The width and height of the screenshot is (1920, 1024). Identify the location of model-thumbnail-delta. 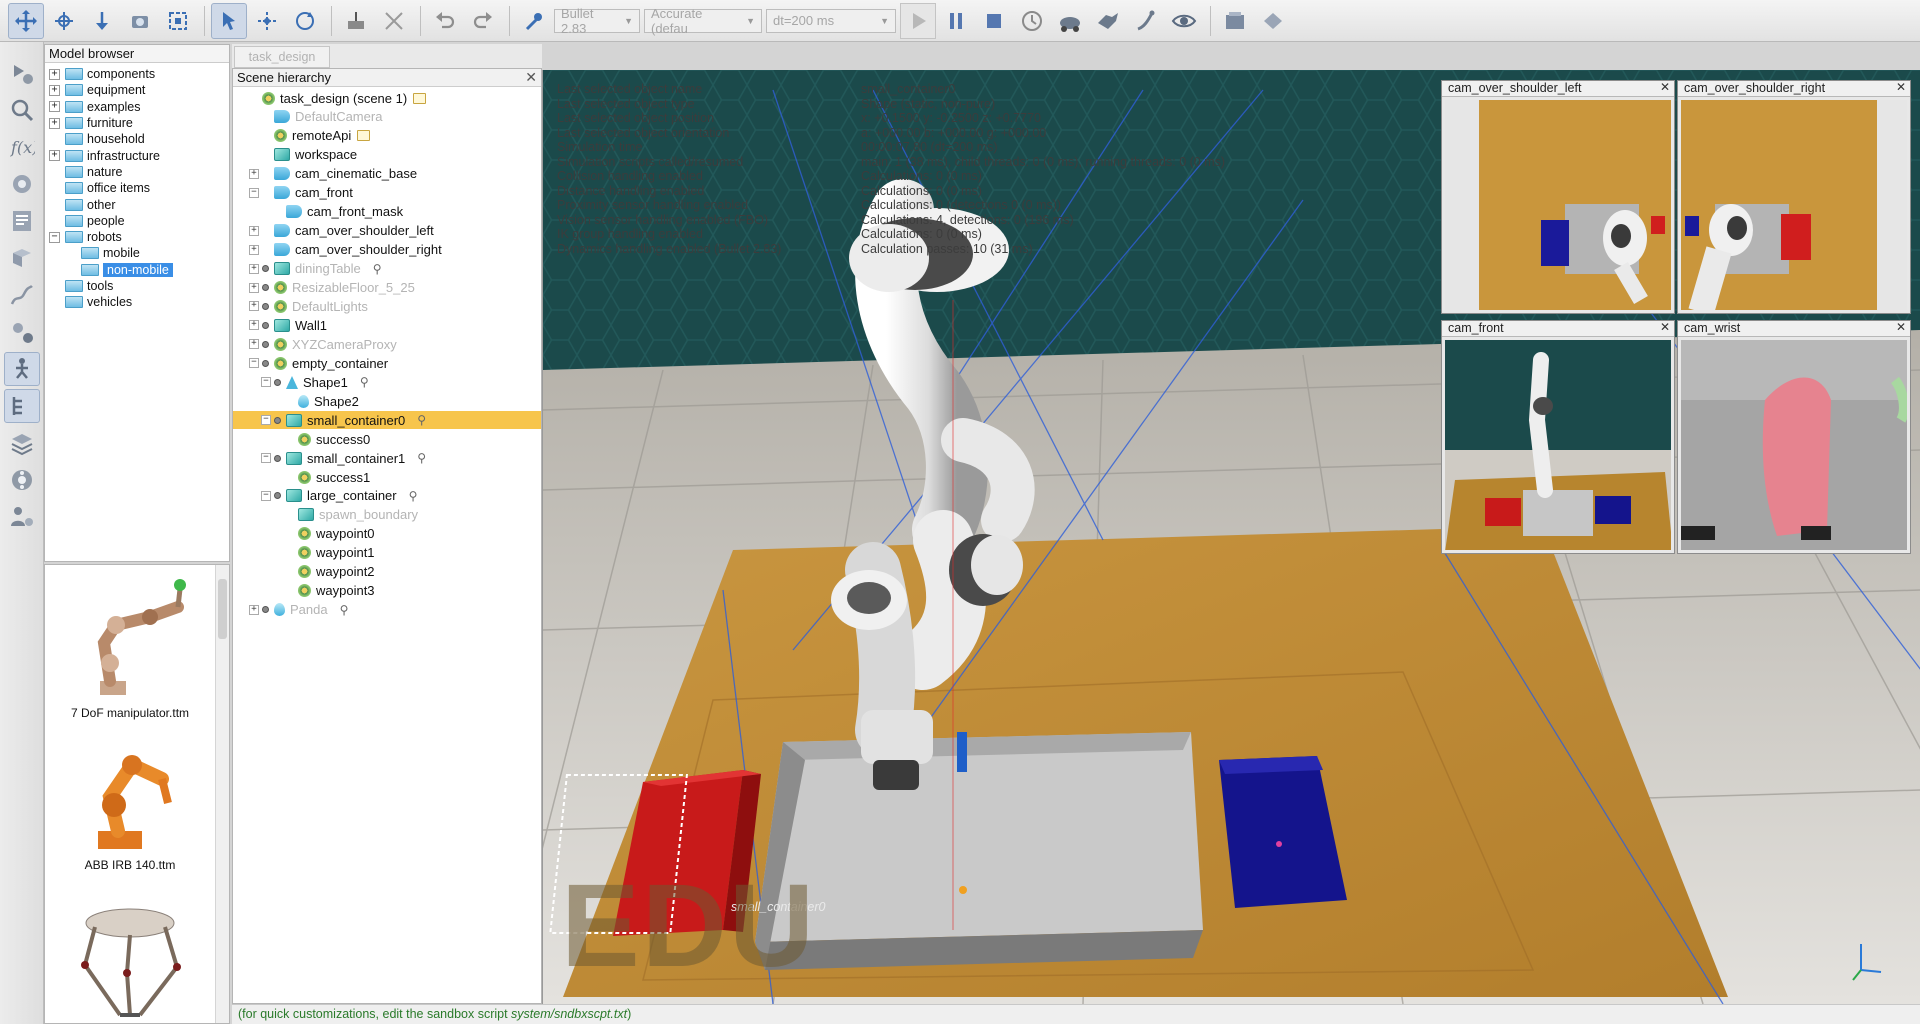
(130, 959).